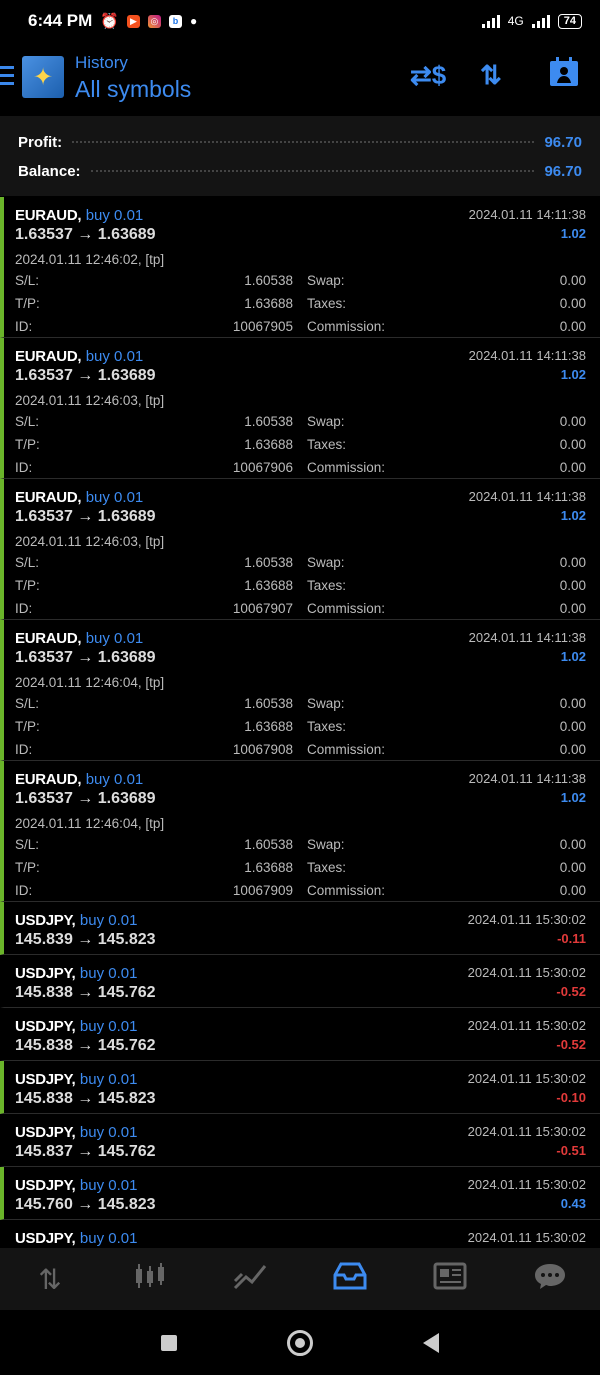  Describe the element at coordinates (90, 259) in the screenshot. I see `trade-open-time: 2024.01.11 12:46:02, [tp]` at that location.